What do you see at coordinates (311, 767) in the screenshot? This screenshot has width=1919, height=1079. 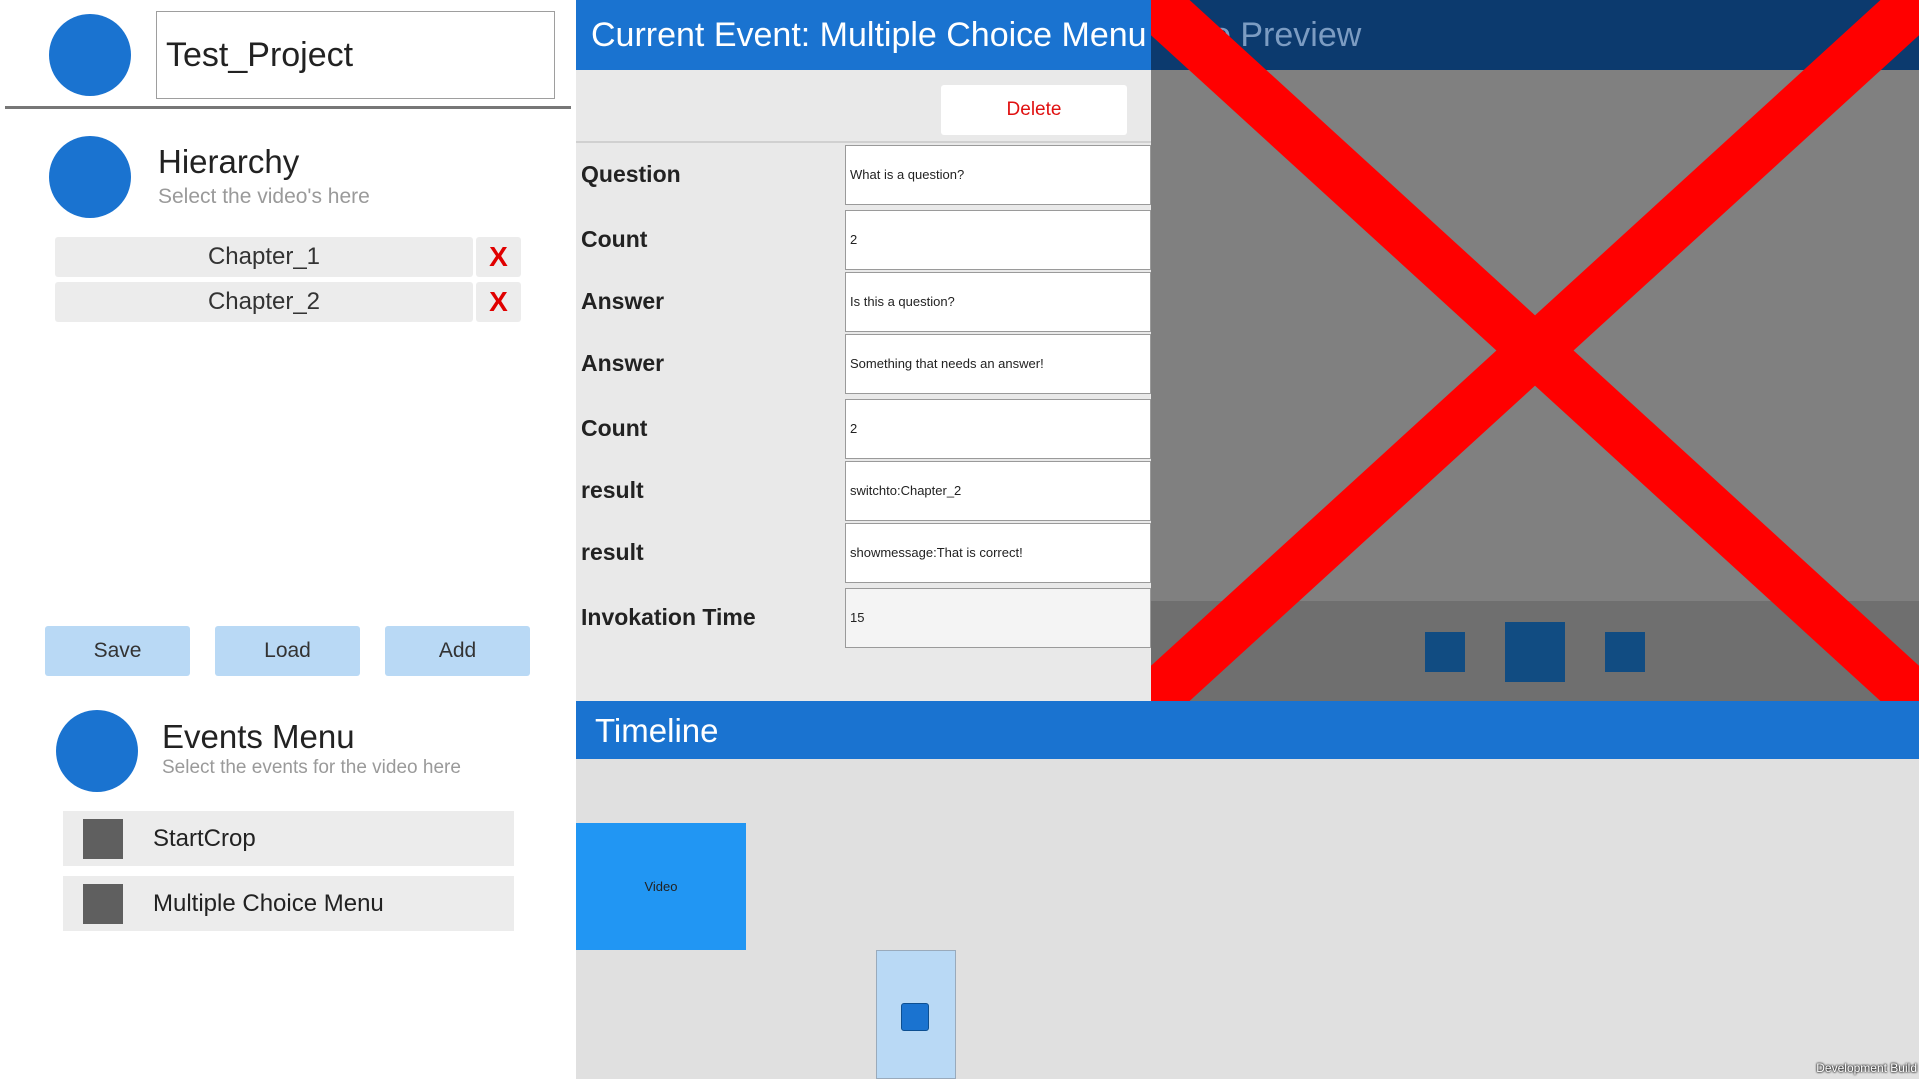 I see `events-menu-subtitle: Select the events for the video here` at bounding box center [311, 767].